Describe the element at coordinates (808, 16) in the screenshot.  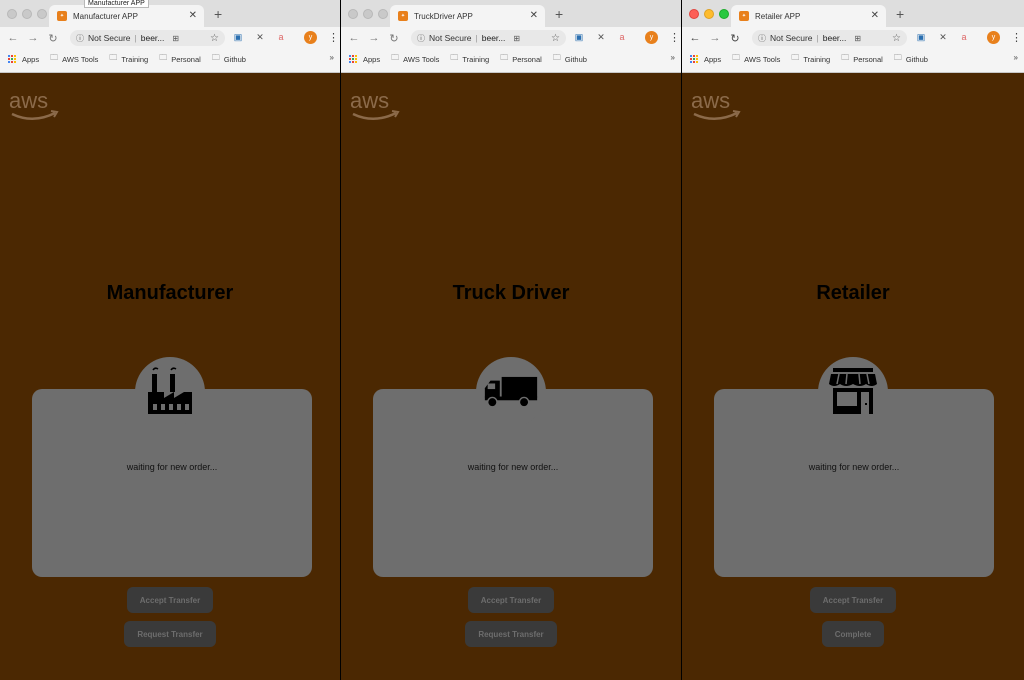
I see `browser-tab: ✦ Retailer APP ✕` at that location.